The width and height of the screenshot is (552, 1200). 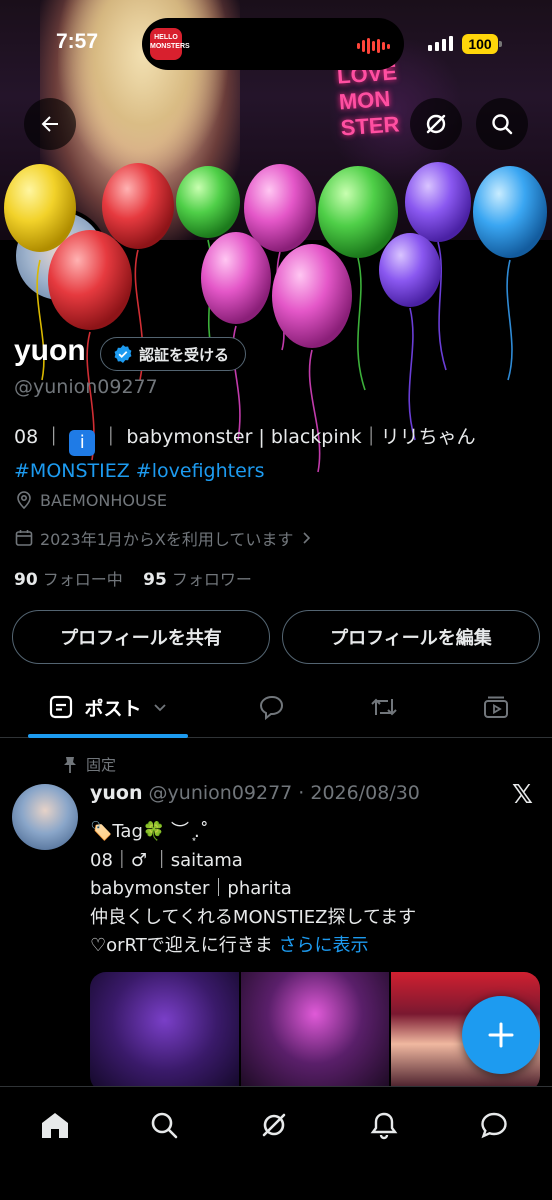 I want to click on bottom-navigation, so click(x=276, y=1143).